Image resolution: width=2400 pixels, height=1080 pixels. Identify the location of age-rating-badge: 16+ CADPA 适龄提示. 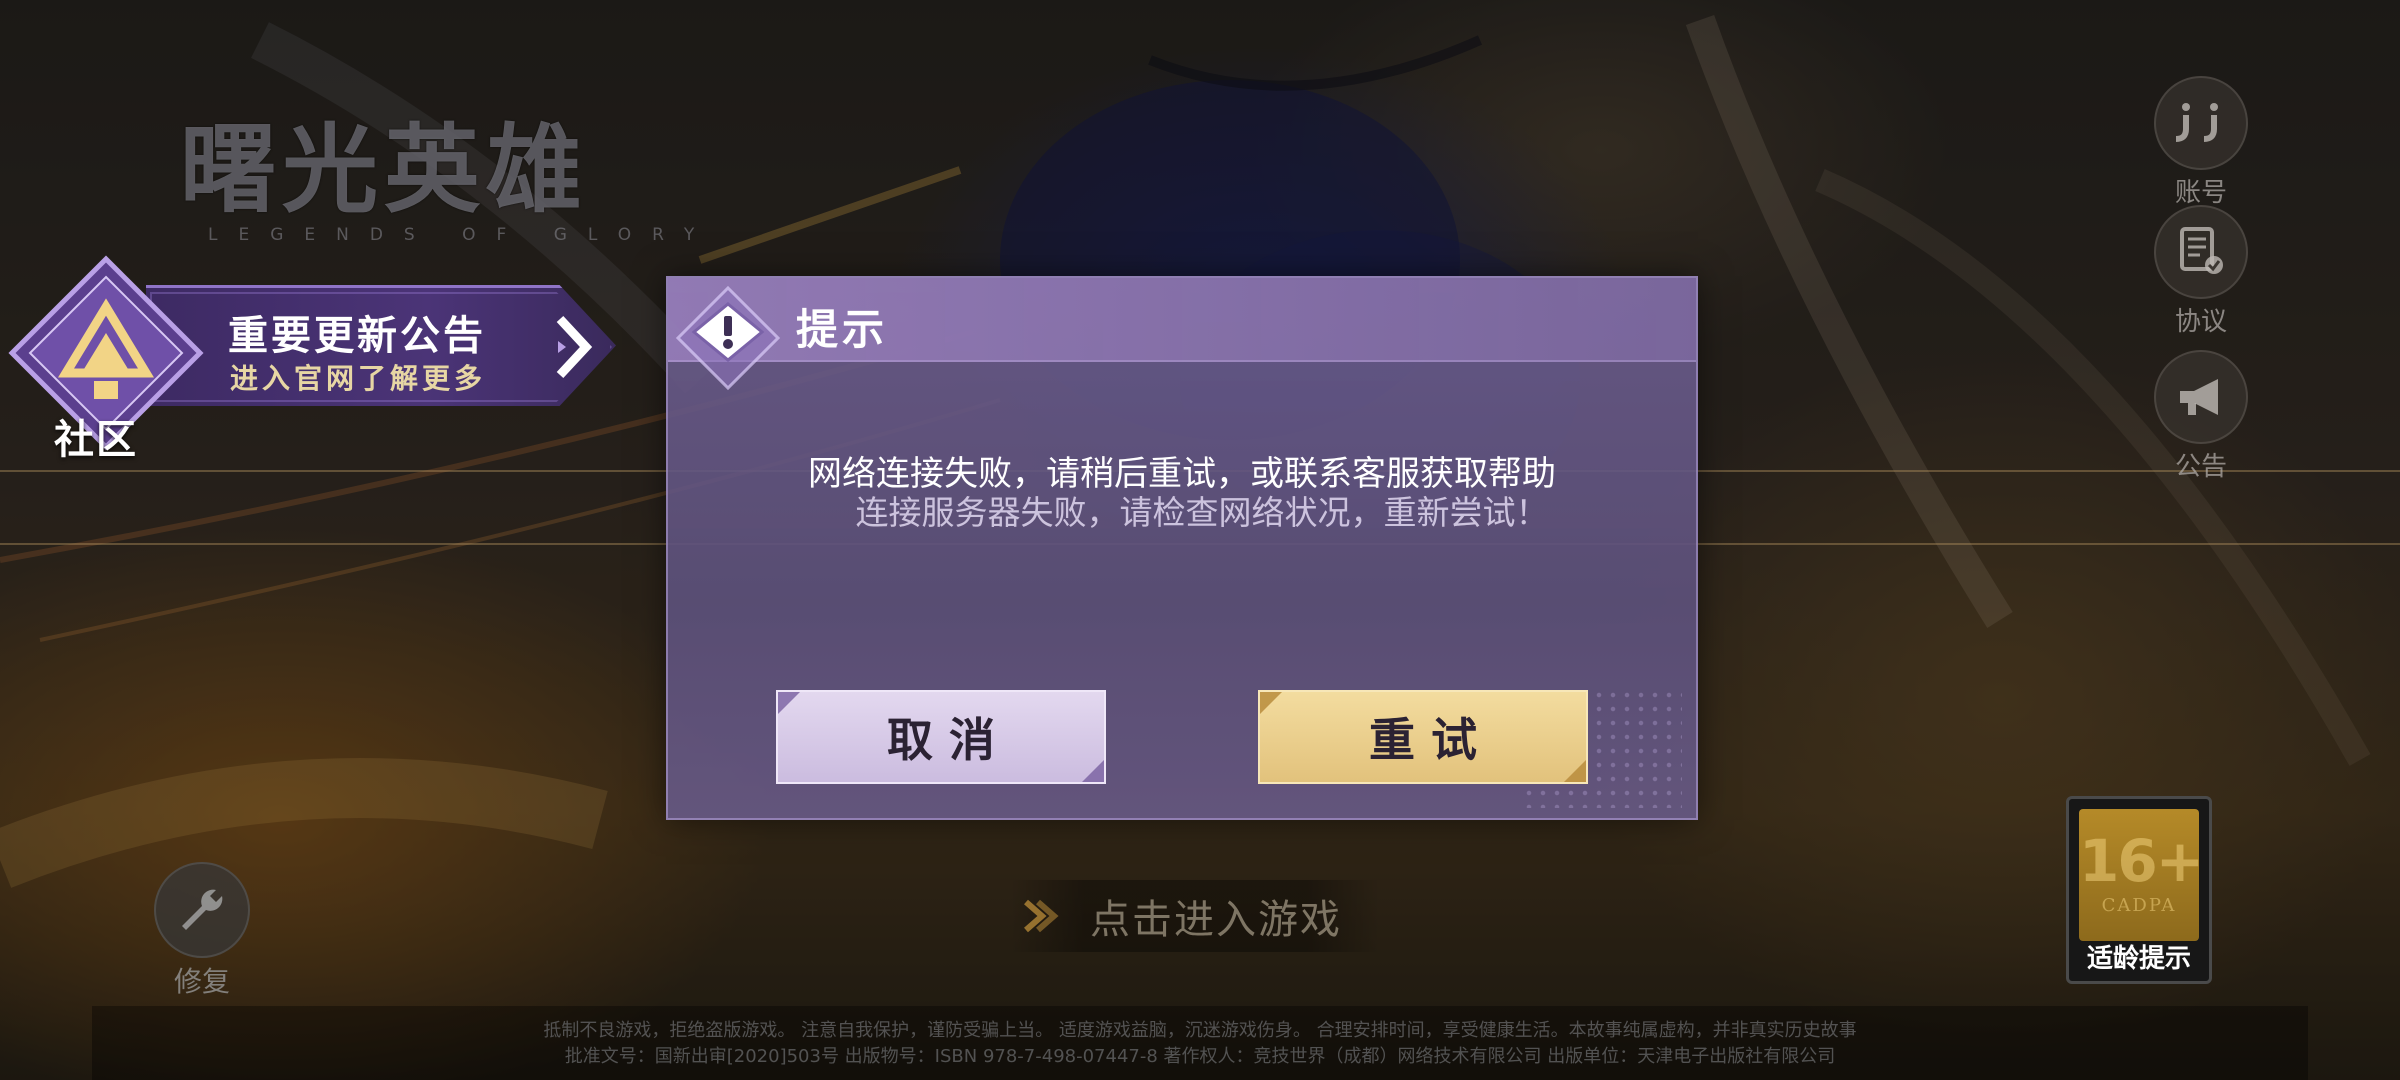
(2139, 890).